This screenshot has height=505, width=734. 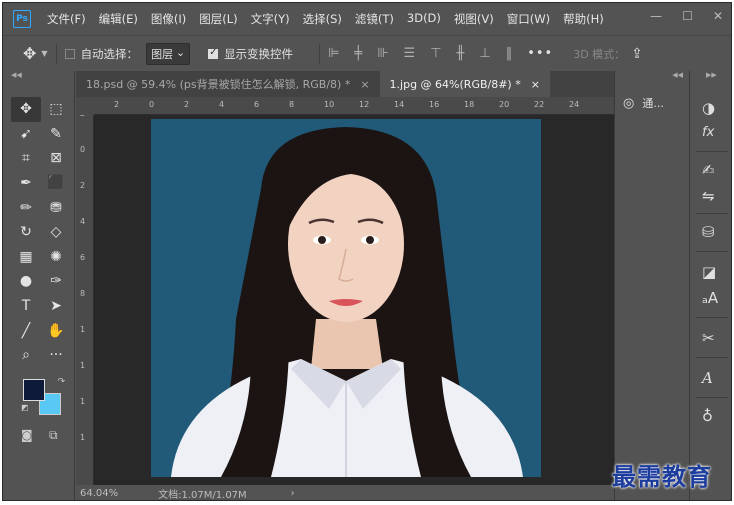 What do you see at coordinates (27, 435) in the screenshot?
I see `quick-mask-icon: ◙` at bounding box center [27, 435].